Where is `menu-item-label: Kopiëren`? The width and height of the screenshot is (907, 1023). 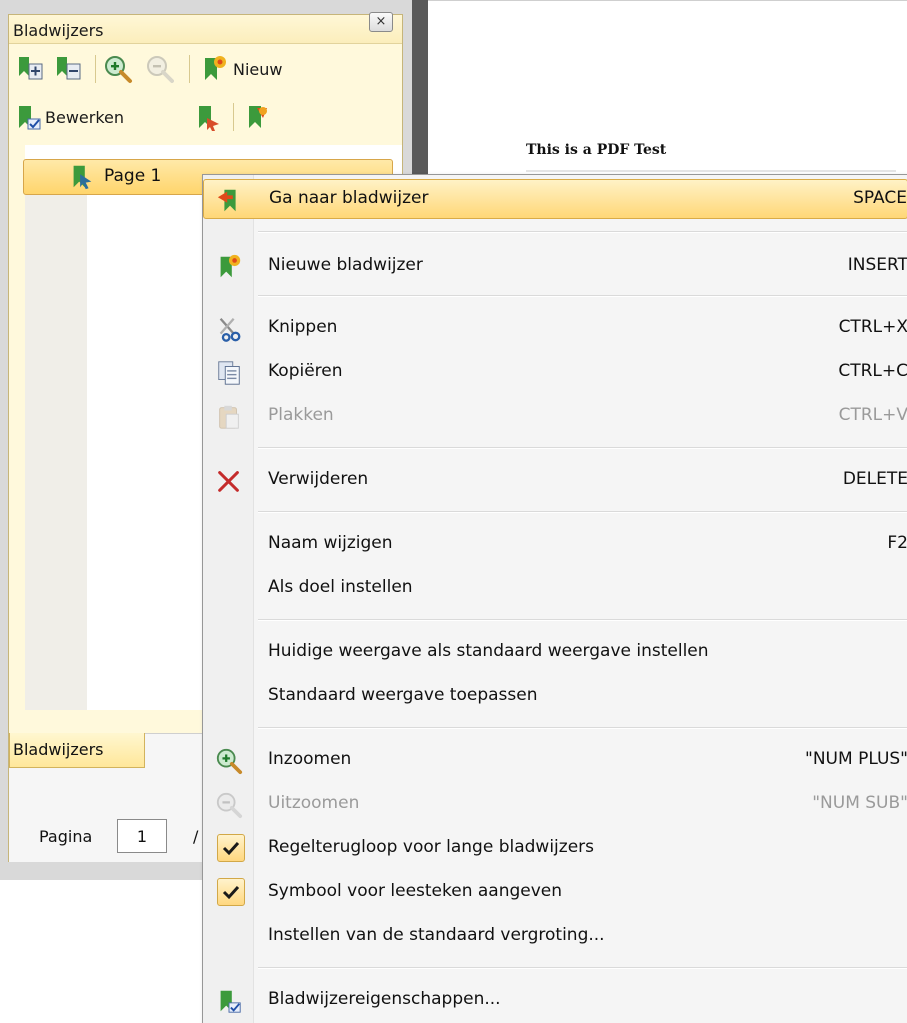
menu-item-label: Kopiëren is located at coordinates (305, 371).